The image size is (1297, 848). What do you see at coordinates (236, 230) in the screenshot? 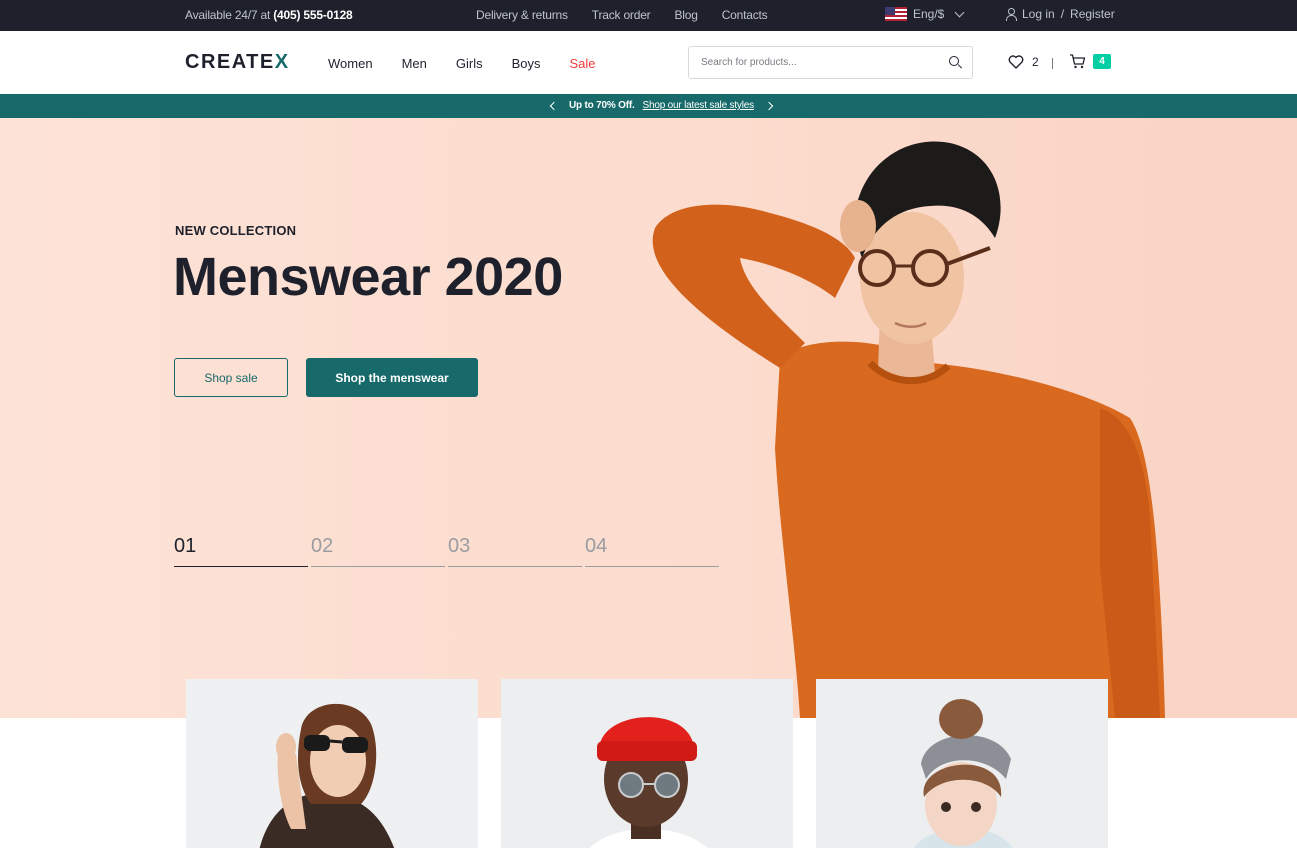
I see `hero-eyebrow: NEW COLLECTION` at bounding box center [236, 230].